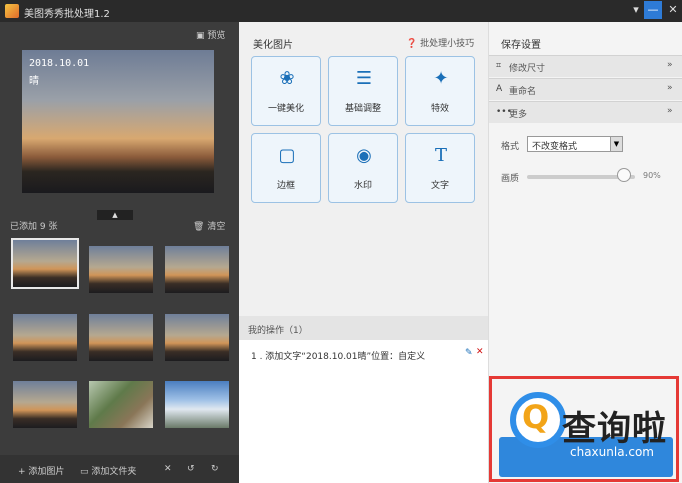 Image resolution: width=682 pixels, height=483 pixels. I want to click on watermark-logo-icon: Q, so click(538, 420).